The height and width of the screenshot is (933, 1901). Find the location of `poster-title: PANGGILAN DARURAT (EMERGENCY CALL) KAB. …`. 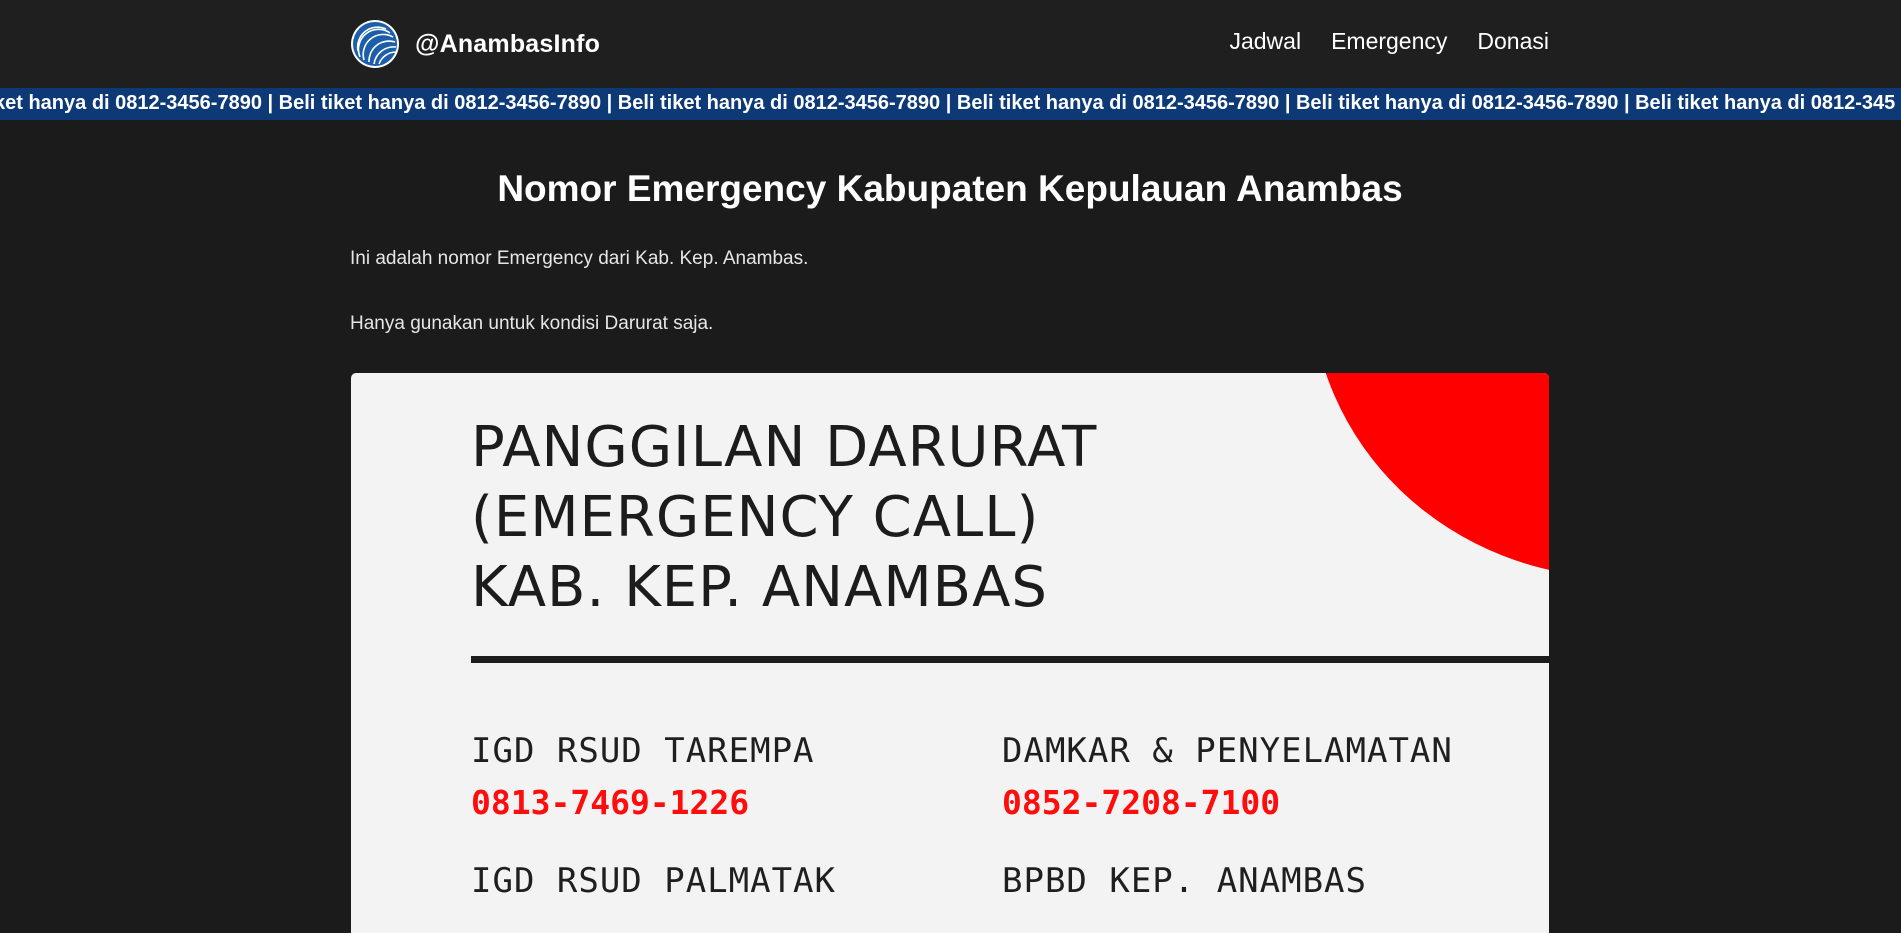

poster-title: PANGGILAN DARURAT (EMERGENCY CALL) KAB. … is located at coordinates (784, 518).